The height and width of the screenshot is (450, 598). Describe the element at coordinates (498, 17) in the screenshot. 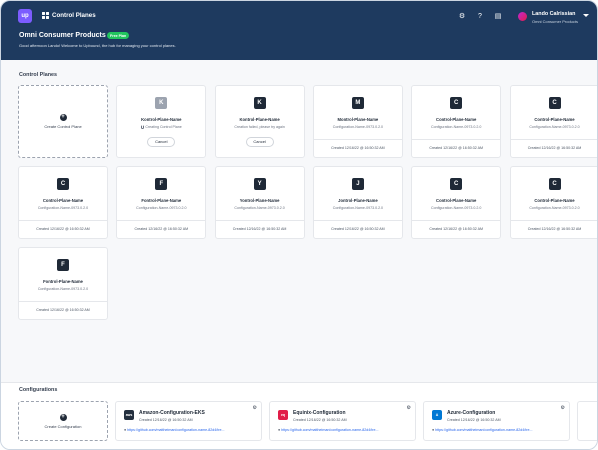

I see `store-icon: ▤` at that location.